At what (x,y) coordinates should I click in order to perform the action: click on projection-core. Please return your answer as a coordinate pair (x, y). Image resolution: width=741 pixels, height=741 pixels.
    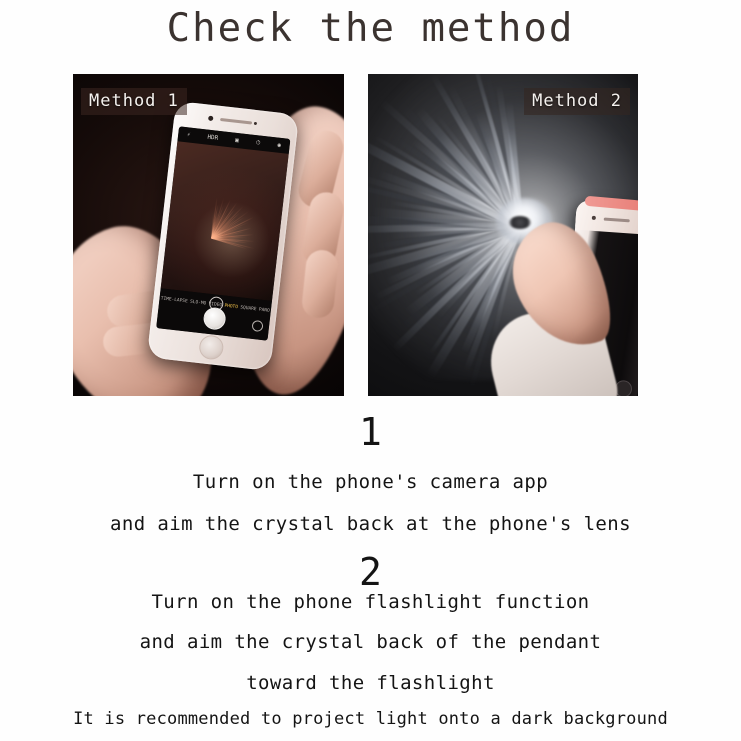
    Looking at the image, I should click on (520, 222).